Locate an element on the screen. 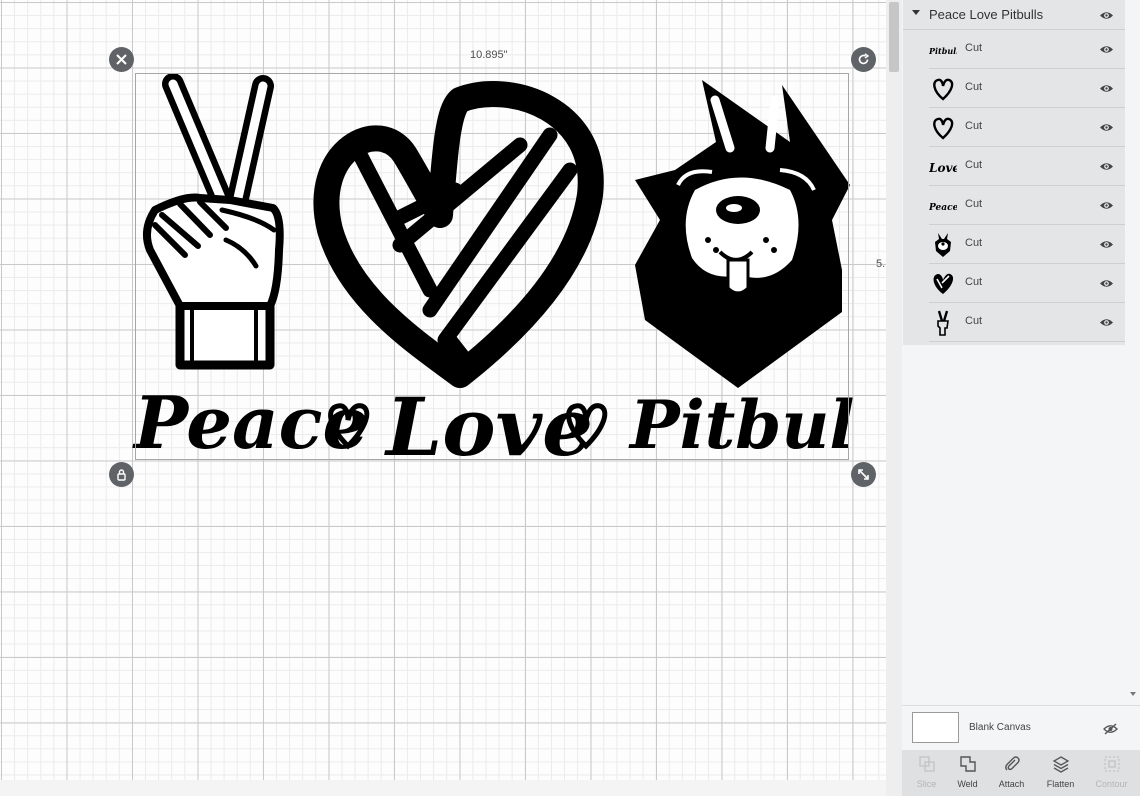 Image resolution: width=1140 pixels, height=796 pixels. canvas-swatch is located at coordinates (935, 727).